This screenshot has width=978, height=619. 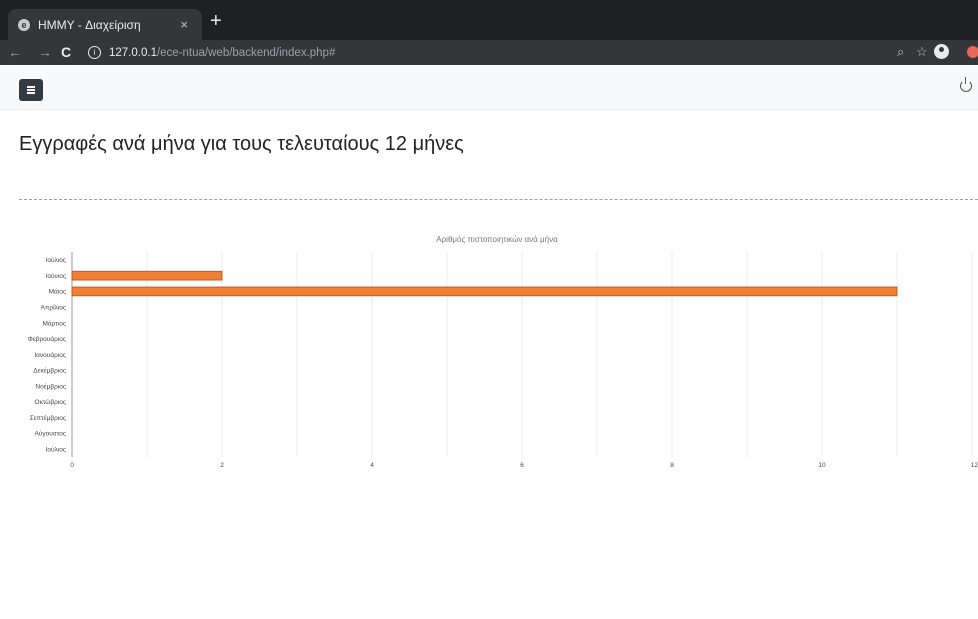 I want to click on browser-tab: e HMMY - Διαχείριση ×, so click(x=105, y=24).